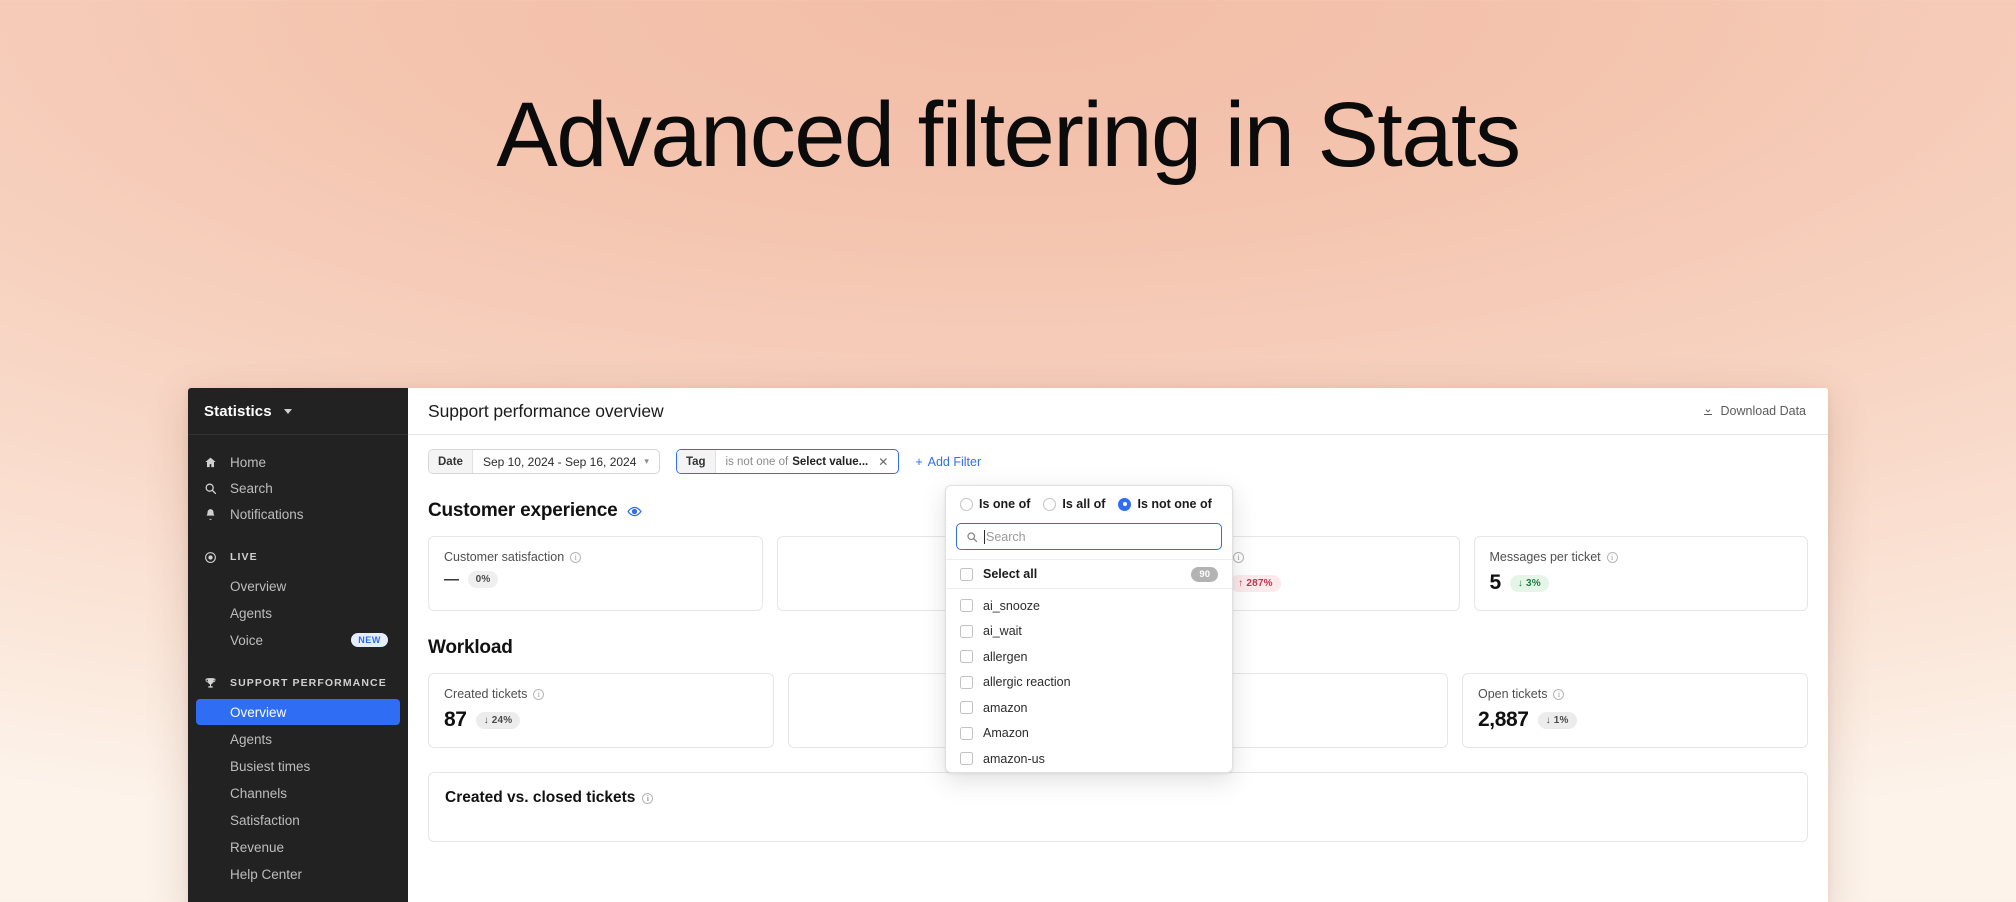  What do you see at coordinates (298, 874) in the screenshot?
I see `sidebar-item-sp-help-center: Help Center` at bounding box center [298, 874].